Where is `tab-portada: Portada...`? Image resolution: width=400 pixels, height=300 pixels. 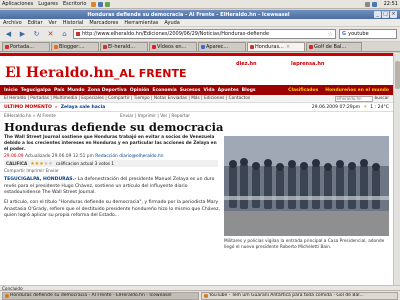 tab-portada: Portada... is located at coordinates (26, 46).